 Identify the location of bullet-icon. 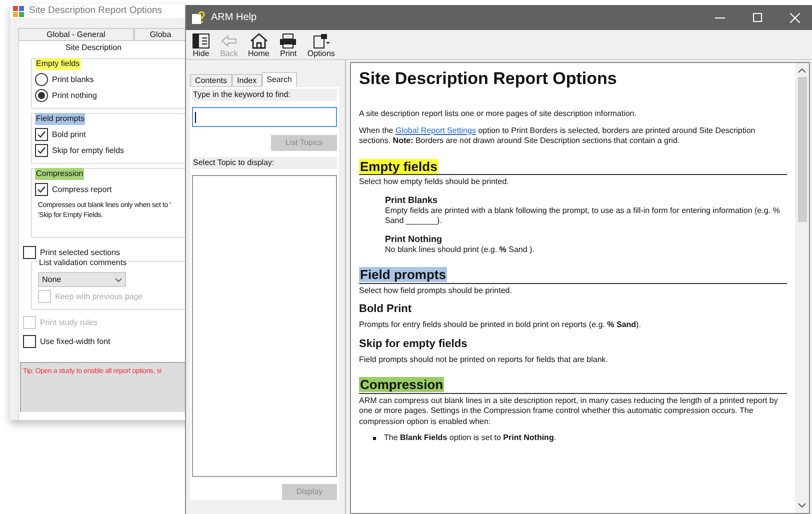
(374, 438).